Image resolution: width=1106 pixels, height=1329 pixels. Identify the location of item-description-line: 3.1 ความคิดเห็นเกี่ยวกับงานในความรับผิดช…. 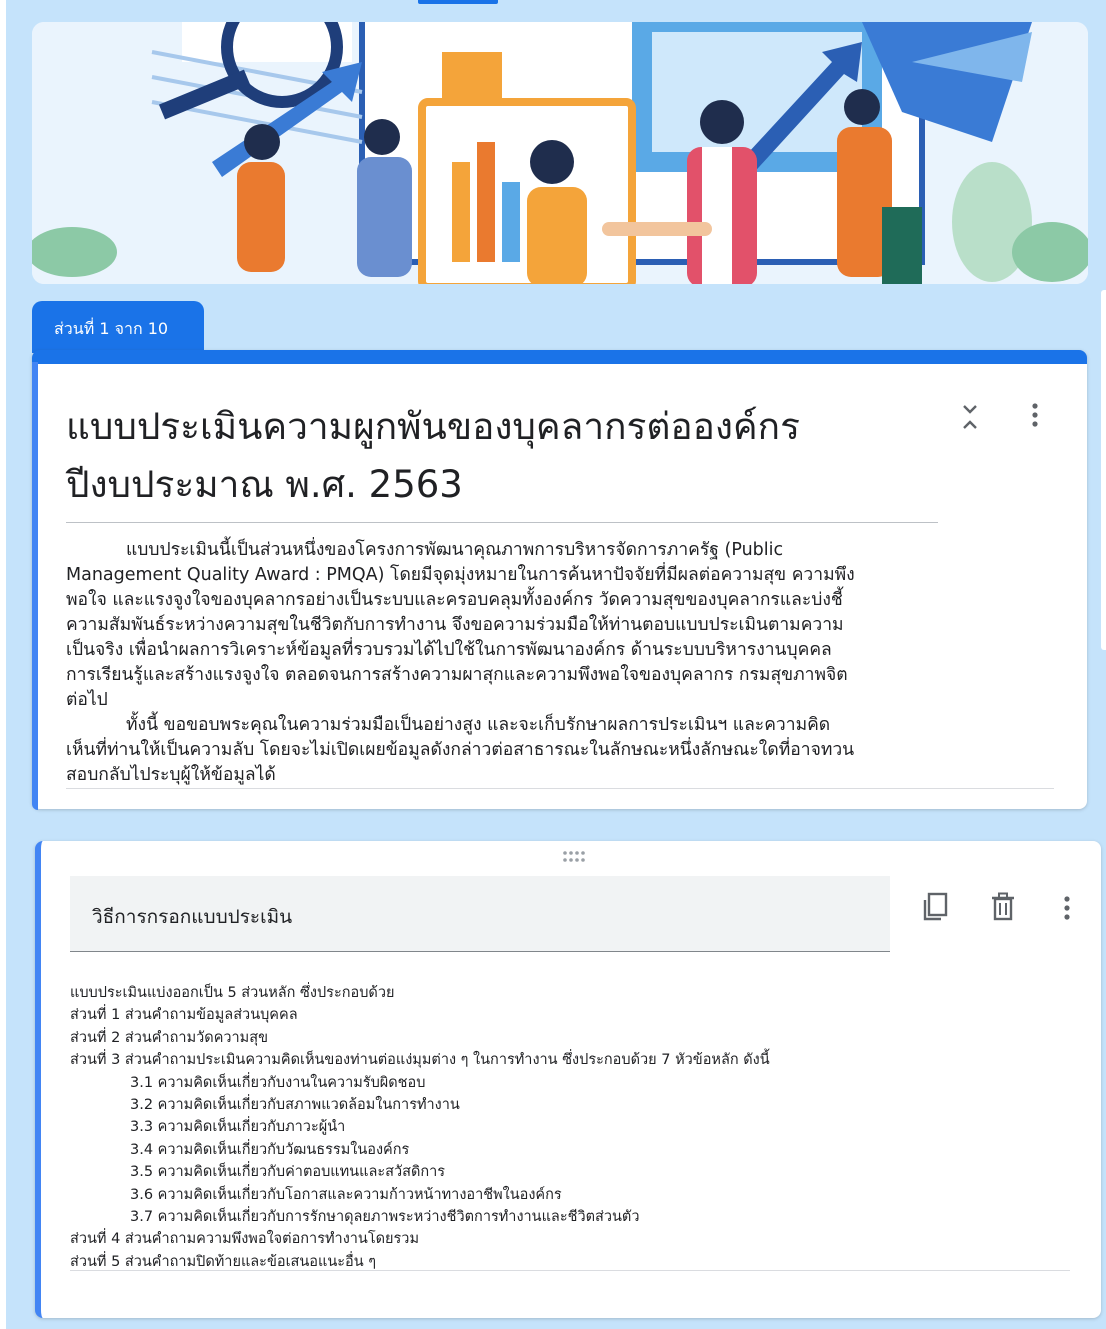
(278, 1082).